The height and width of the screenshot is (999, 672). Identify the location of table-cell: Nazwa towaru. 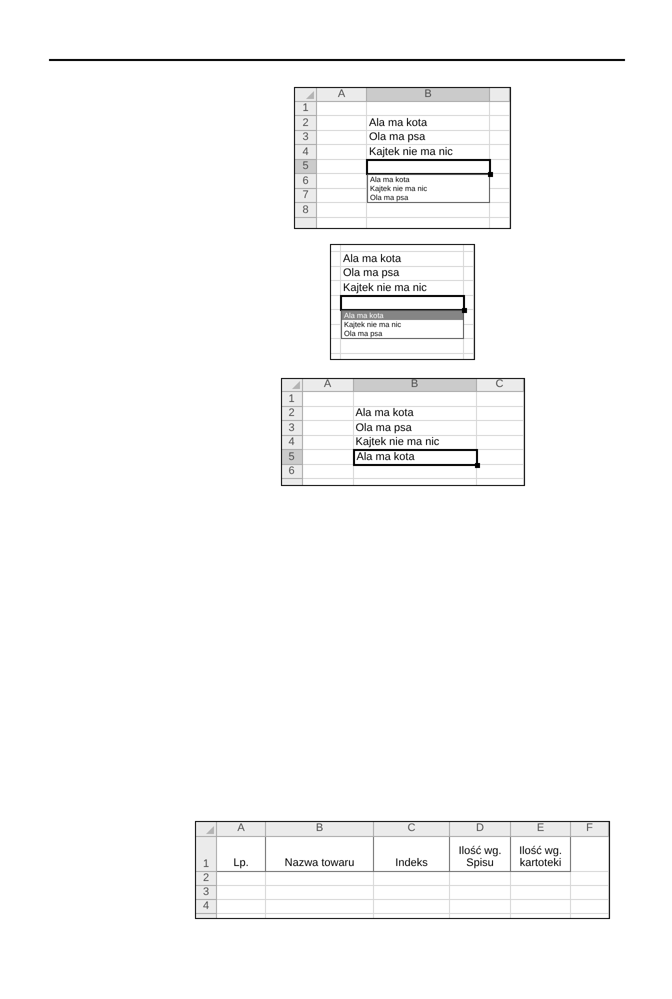
(320, 854).